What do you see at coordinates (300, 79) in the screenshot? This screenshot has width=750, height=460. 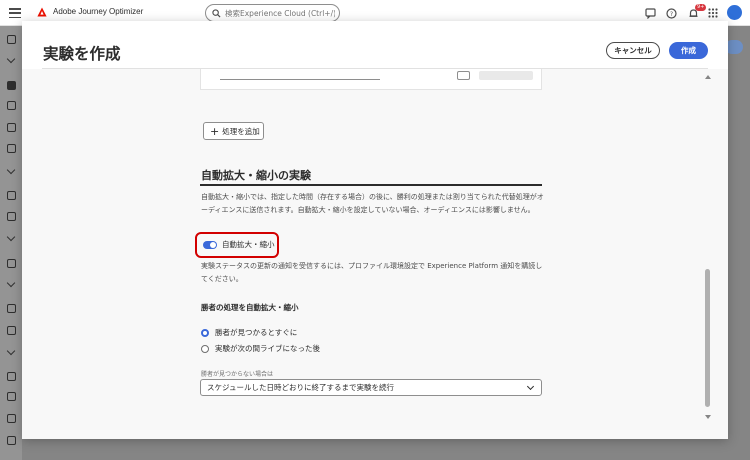 I see `treatment-slider-track` at bounding box center [300, 79].